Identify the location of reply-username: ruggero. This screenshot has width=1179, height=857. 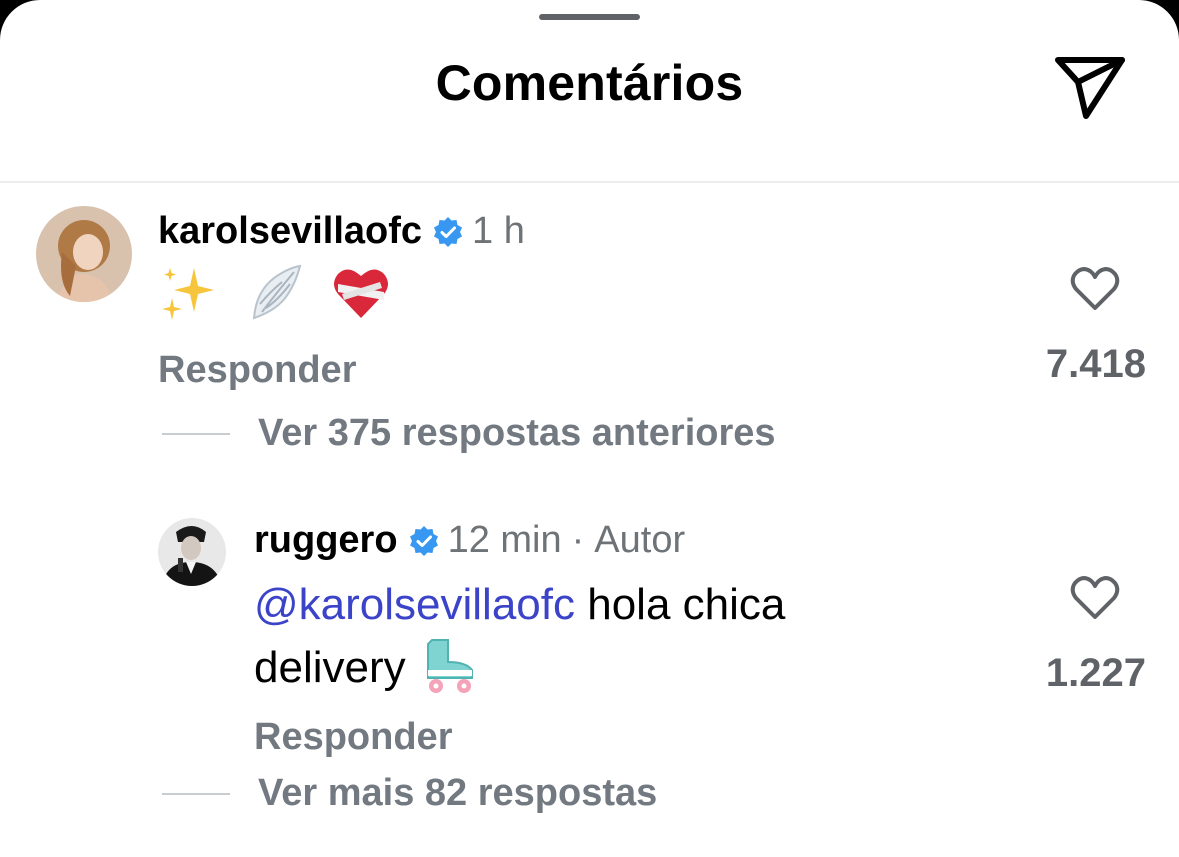
(326, 540).